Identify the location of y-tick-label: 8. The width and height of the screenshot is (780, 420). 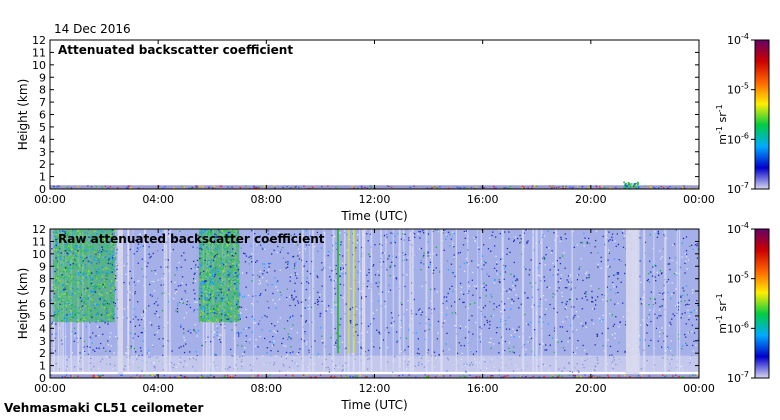
(42, 90).